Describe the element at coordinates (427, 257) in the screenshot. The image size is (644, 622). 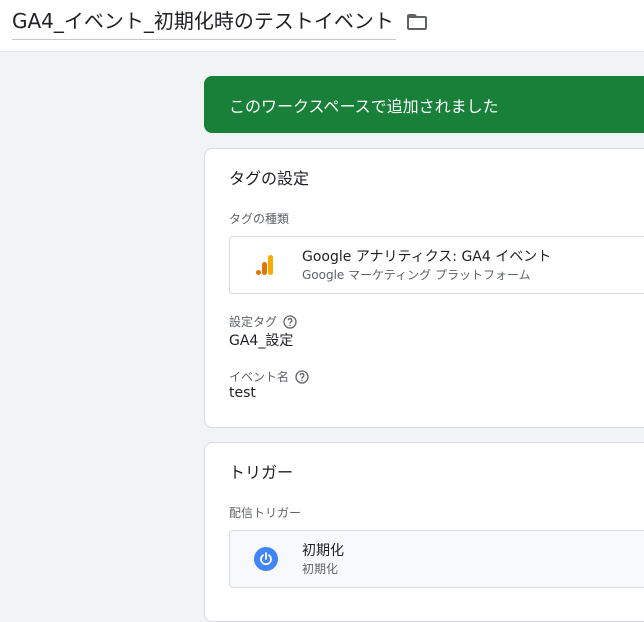
I see `tag-type-name: Google アナリティクス: GA4 イベント` at that location.